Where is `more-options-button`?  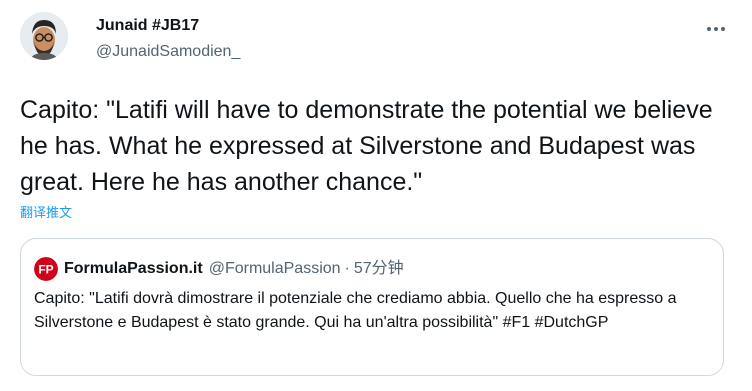 more-options-button is located at coordinates (716, 29).